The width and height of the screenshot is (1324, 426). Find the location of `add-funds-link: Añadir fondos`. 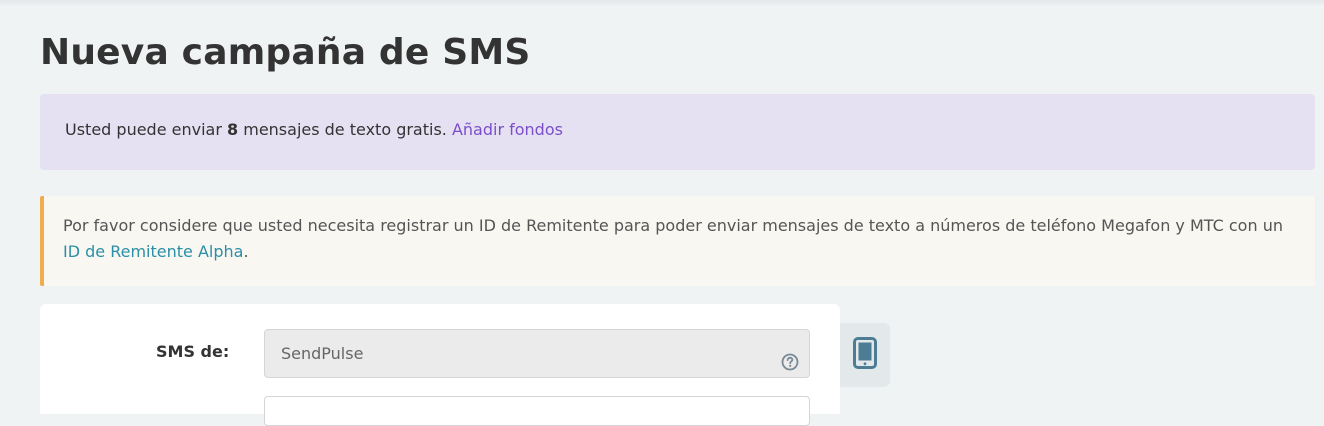

add-funds-link: Añadir fondos is located at coordinates (507, 129).